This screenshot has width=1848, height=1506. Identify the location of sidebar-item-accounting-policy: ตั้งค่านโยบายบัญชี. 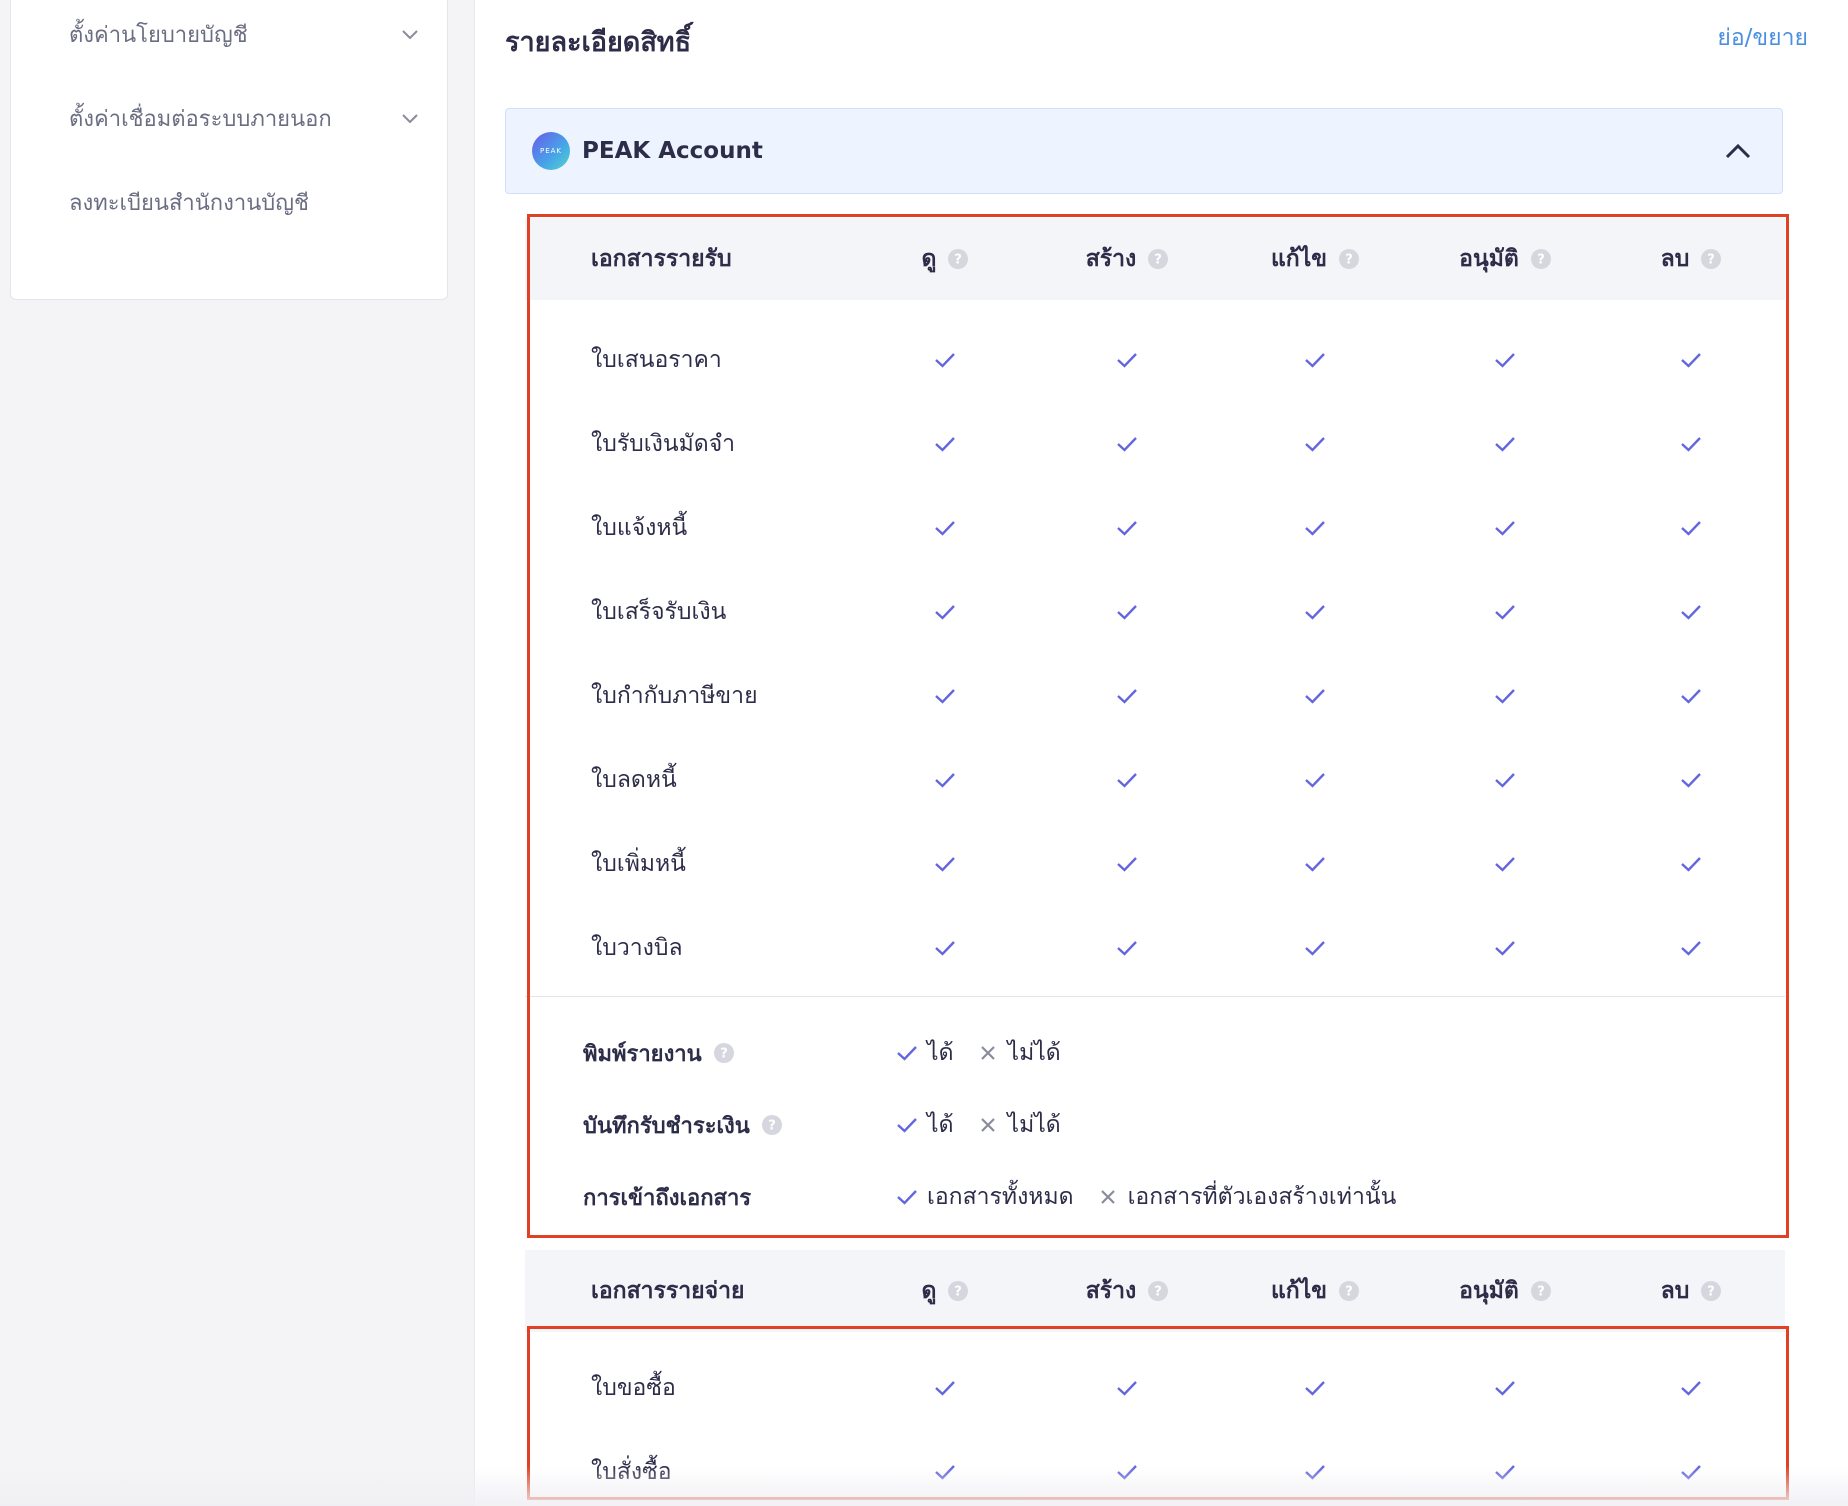
(244, 34).